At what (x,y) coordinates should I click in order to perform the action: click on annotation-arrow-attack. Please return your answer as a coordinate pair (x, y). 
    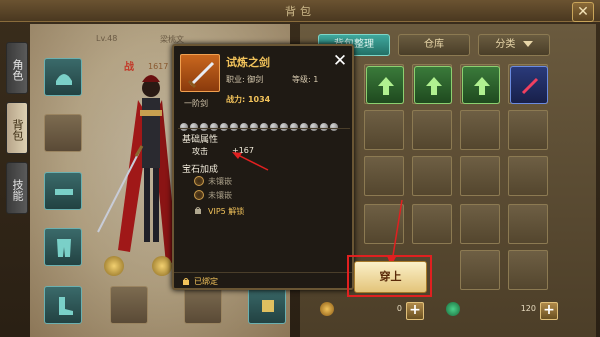
    Looking at the image, I should click on (252, 162).